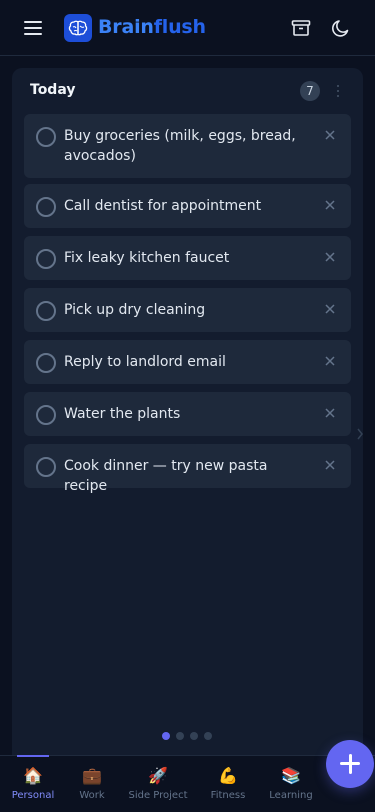 This screenshot has width=375, height=812. What do you see at coordinates (147, 258) in the screenshot?
I see `task-text: Fix leaky kitchen faucet` at bounding box center [147, 258].